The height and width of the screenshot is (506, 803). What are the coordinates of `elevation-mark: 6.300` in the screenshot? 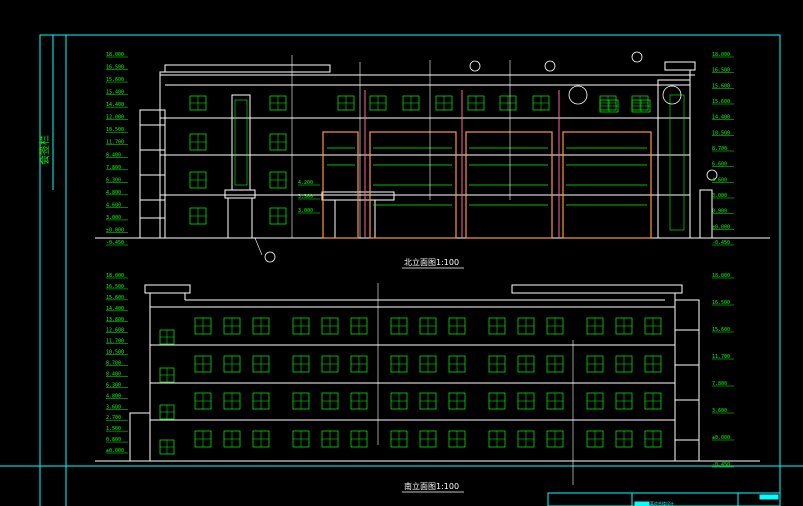 It's located at (117, 180).